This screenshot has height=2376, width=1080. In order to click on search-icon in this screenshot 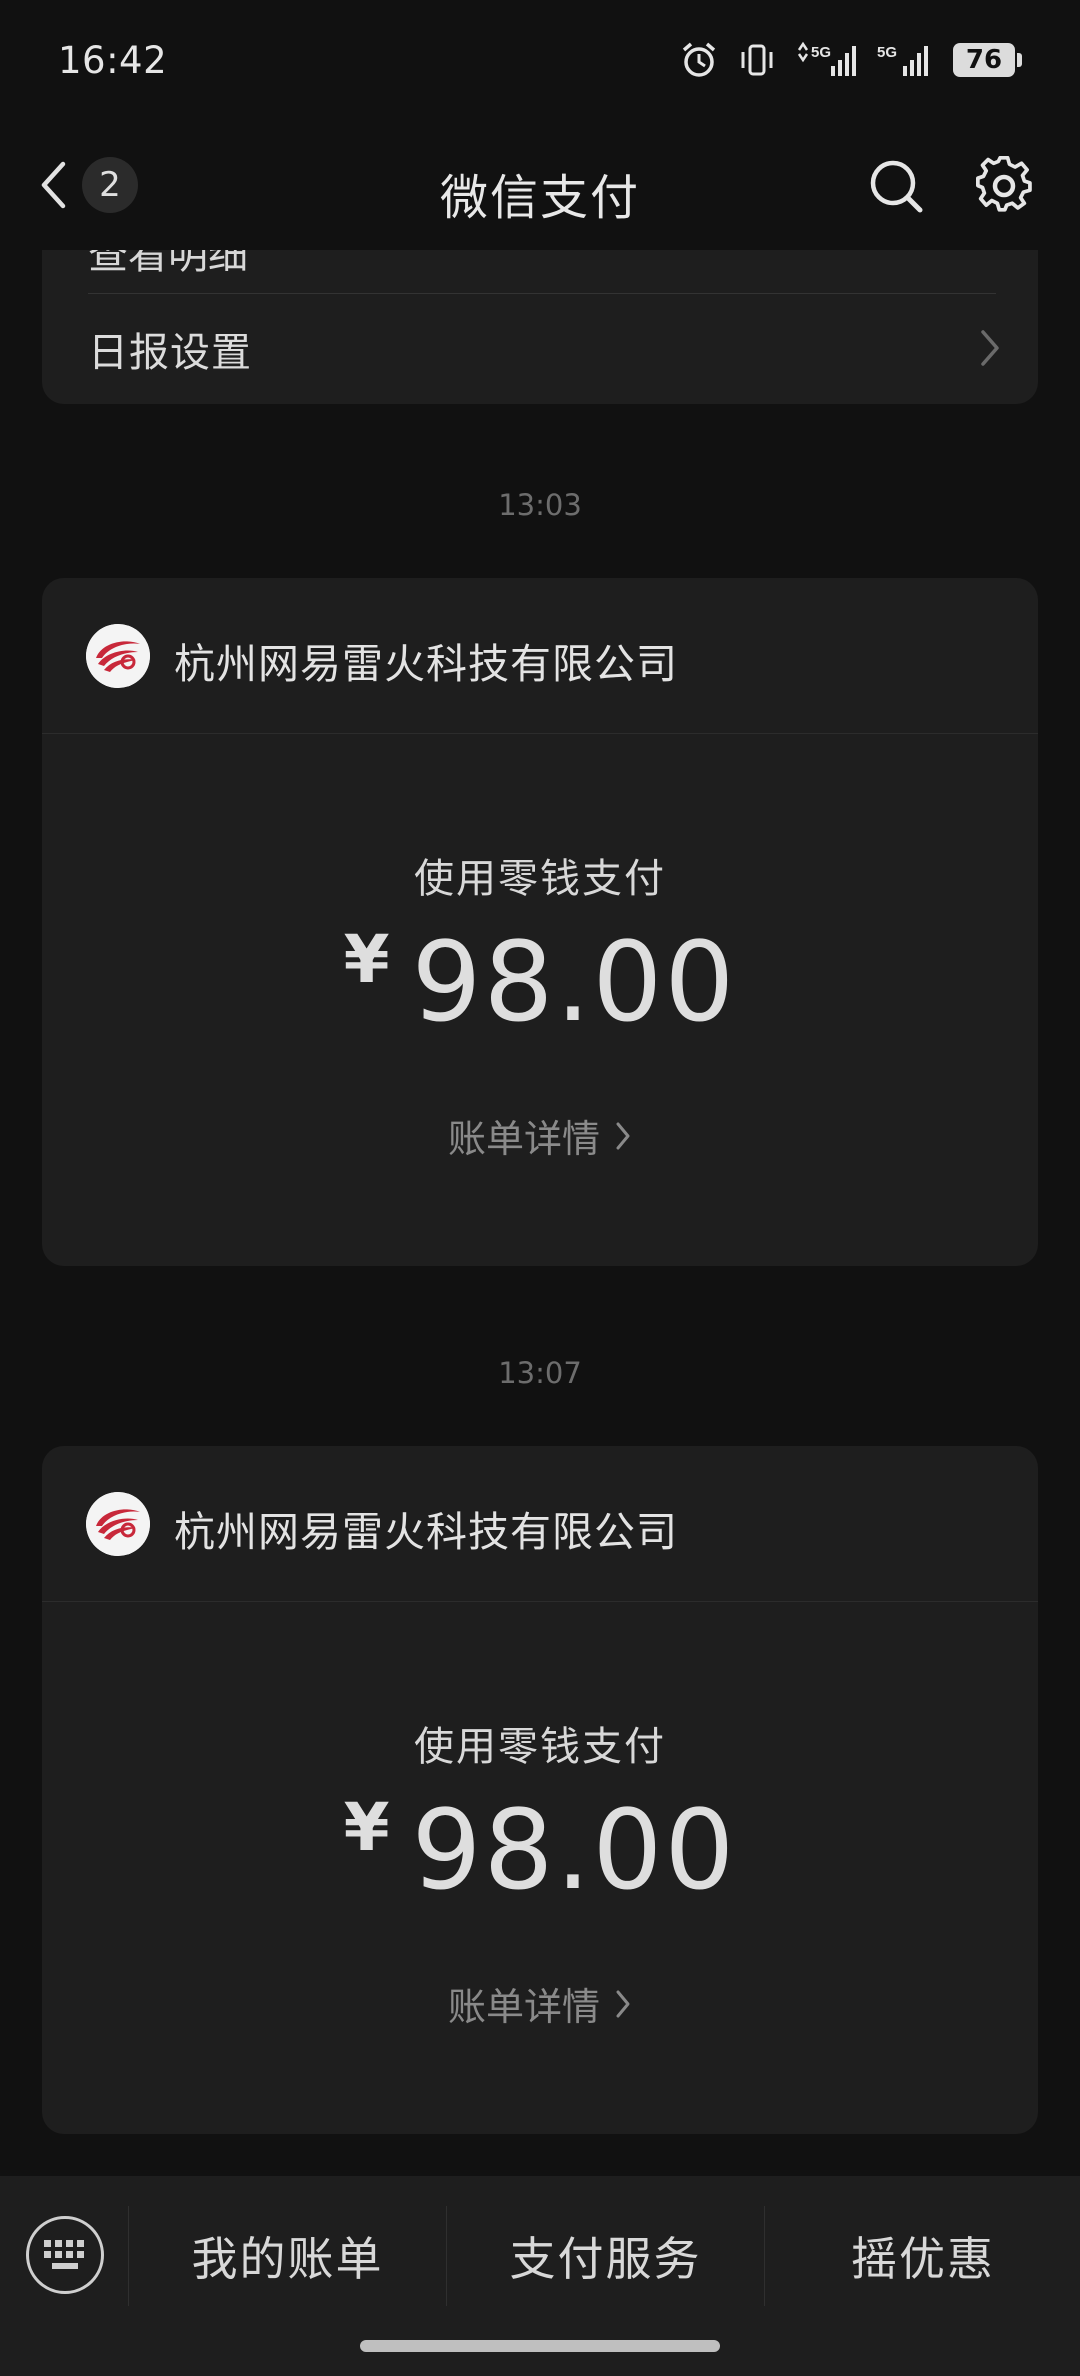, I will do `click(896, 186)`.